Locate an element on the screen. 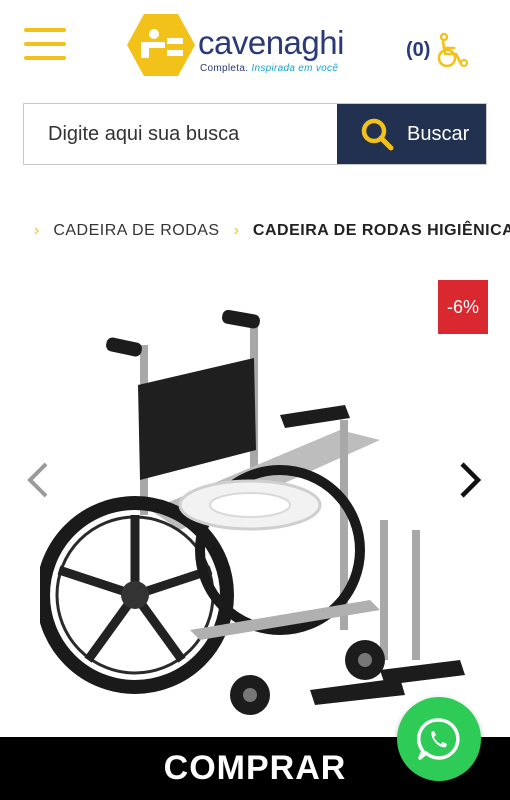 The image size is (510, 800). brand-tagline: Completa. Inspirada em você is located at coordinates (269, 68).